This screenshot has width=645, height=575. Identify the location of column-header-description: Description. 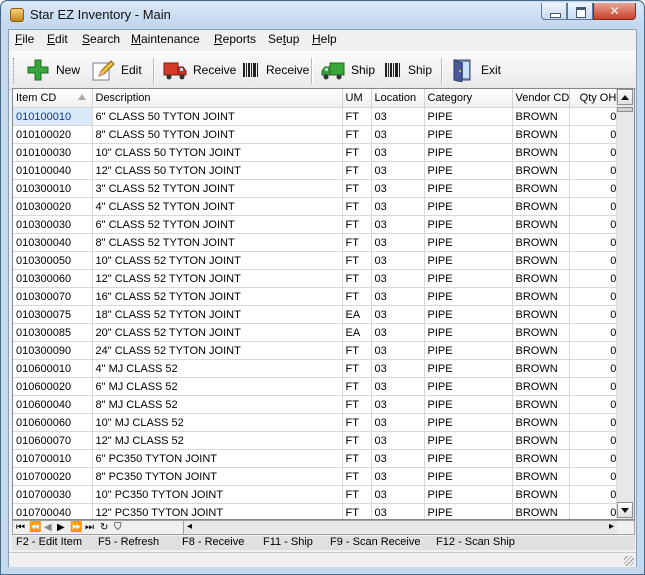
(217, 98).